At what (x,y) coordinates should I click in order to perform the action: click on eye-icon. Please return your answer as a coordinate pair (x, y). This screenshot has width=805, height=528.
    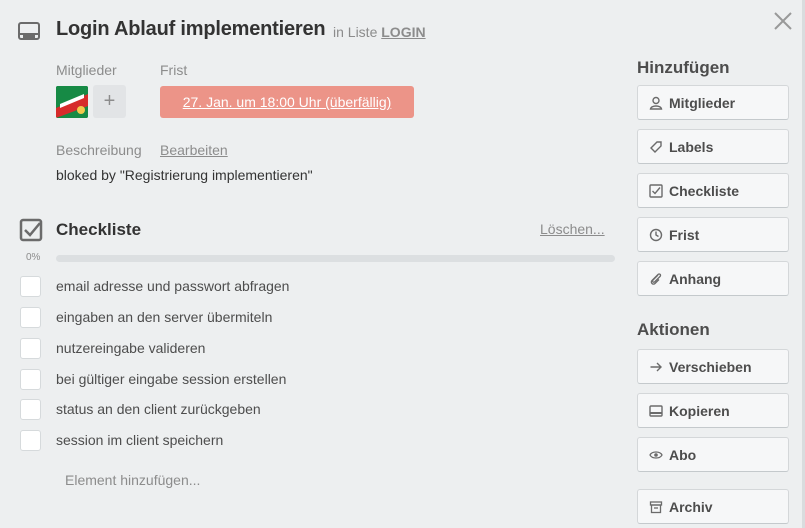
    Looking at the image, I should click on (656, 455).